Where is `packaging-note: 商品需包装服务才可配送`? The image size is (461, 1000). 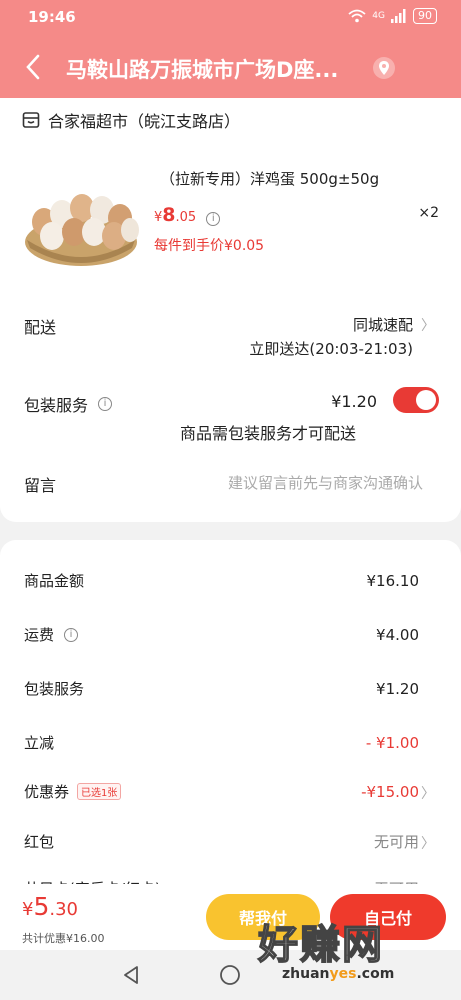 packaging-note: 商品需包装服务才可配送 is located at coordinates (268, 433).